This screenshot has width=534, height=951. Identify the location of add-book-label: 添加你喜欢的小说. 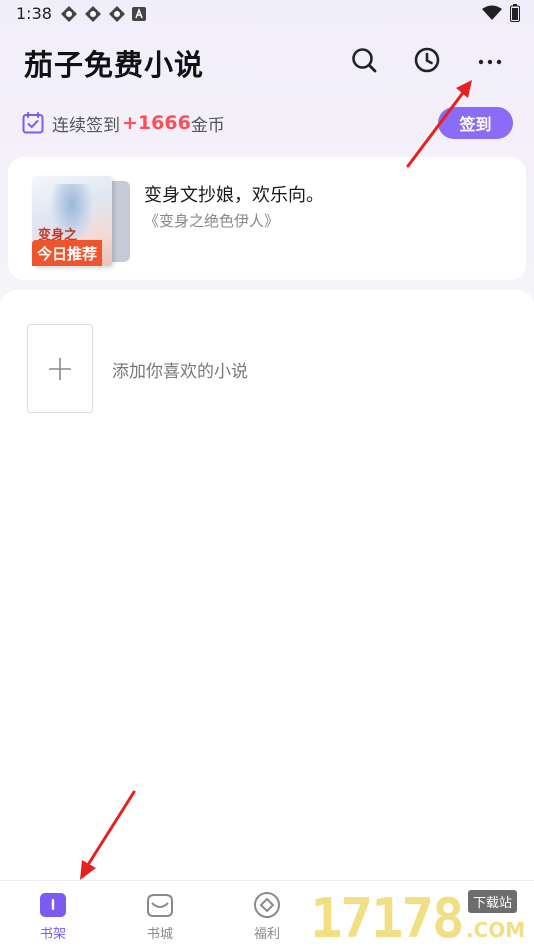
(180, 369).